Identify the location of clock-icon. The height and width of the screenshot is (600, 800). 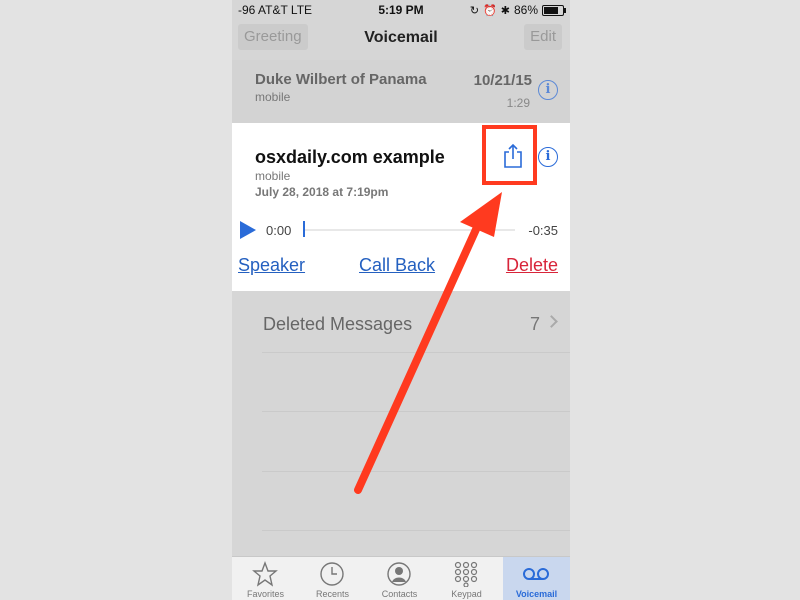
(332, 574).